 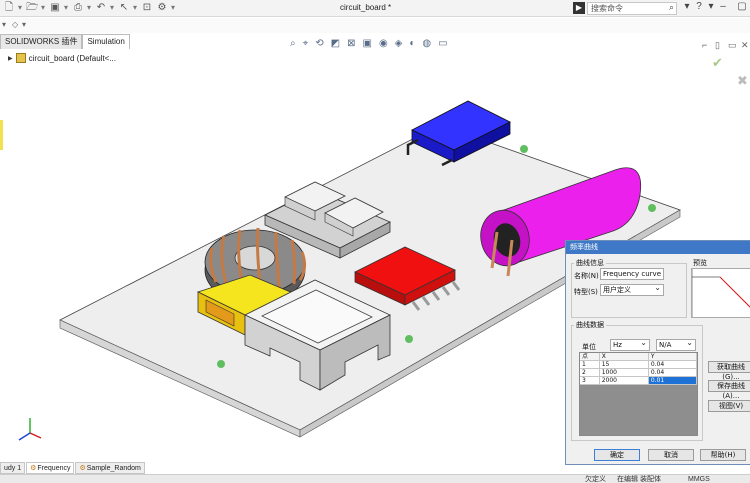 I want to click on axis-triad, so click(x=30, y=429).